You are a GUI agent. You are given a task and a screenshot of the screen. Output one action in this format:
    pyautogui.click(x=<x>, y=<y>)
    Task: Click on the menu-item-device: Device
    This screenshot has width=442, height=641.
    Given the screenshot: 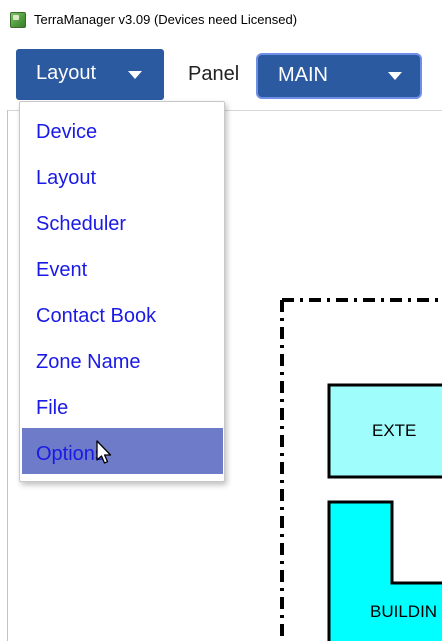 What is the action you would take?
    pyautogui.click(x=122, y=125)
    